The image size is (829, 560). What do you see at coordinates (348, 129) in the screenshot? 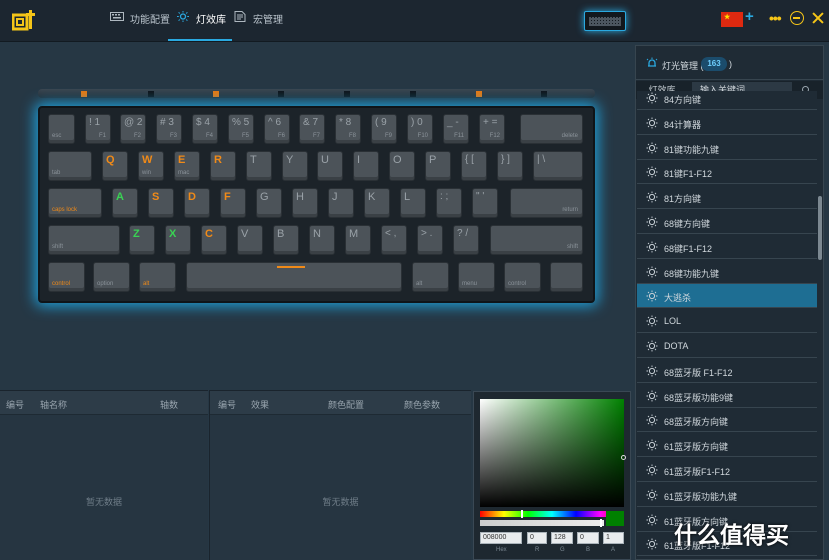
I see `key-8: * 8 F8` at bounding box center [348, 129].